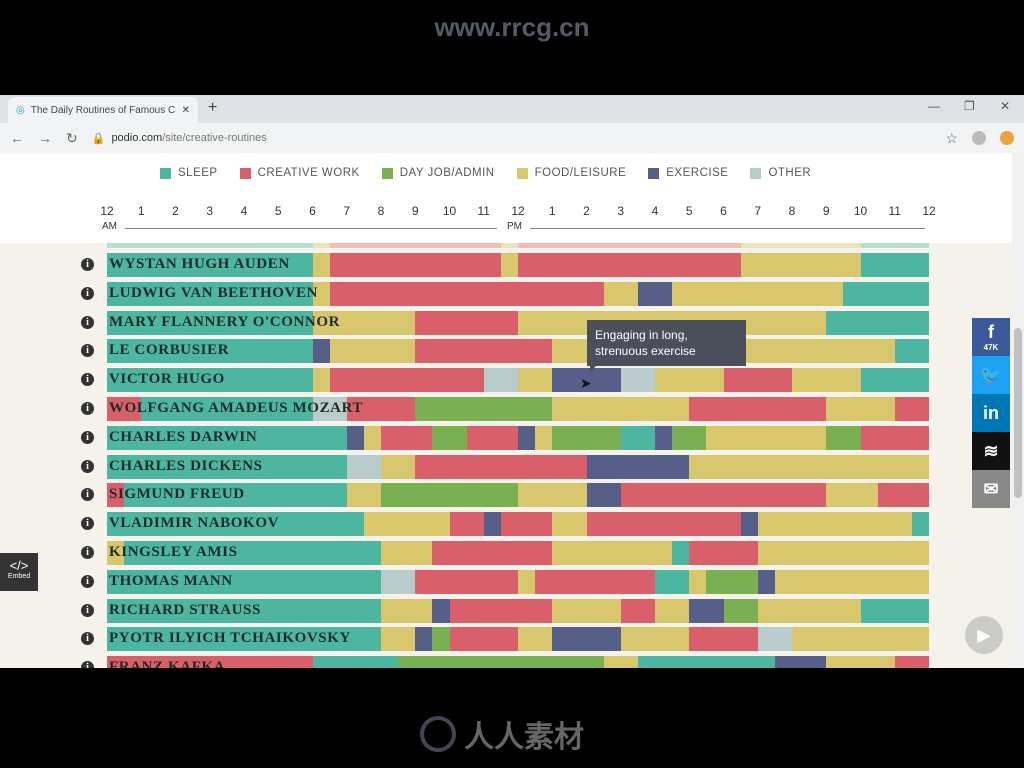 The image size is (1024, 768). What do you see at coordinates (688, 173) in the screenshot?
I see `legend-item-exercise: EXERCISE` at bounding box center [688, 173].